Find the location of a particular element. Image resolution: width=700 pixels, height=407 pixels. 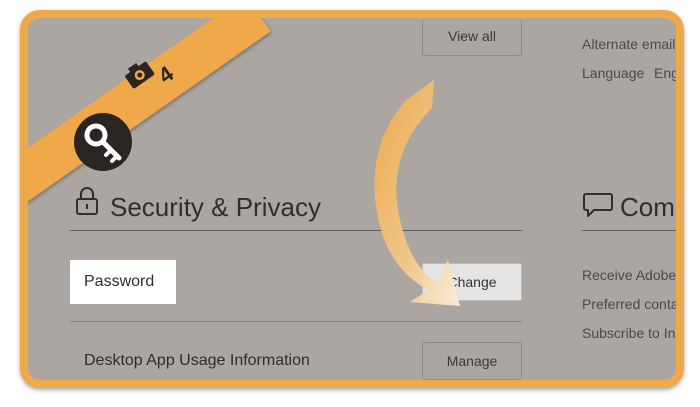

password-label: Password is located at coordinates (123, 282).